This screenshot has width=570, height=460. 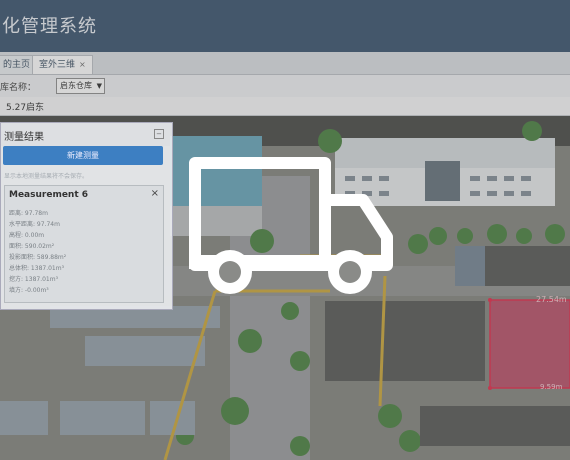 What do you see at coordinates (285, 86) in the screenshot?
I see `toolbar: 库名称： 启东仓库 ▼` at bounding box center [285, 86].